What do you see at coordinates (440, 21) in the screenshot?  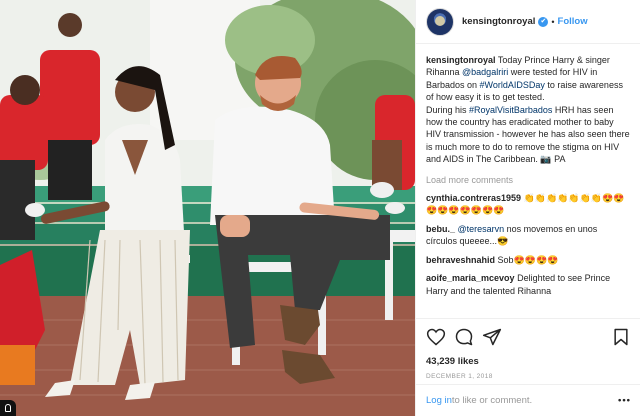 I see `avatar` at bounding box center [440, 21].